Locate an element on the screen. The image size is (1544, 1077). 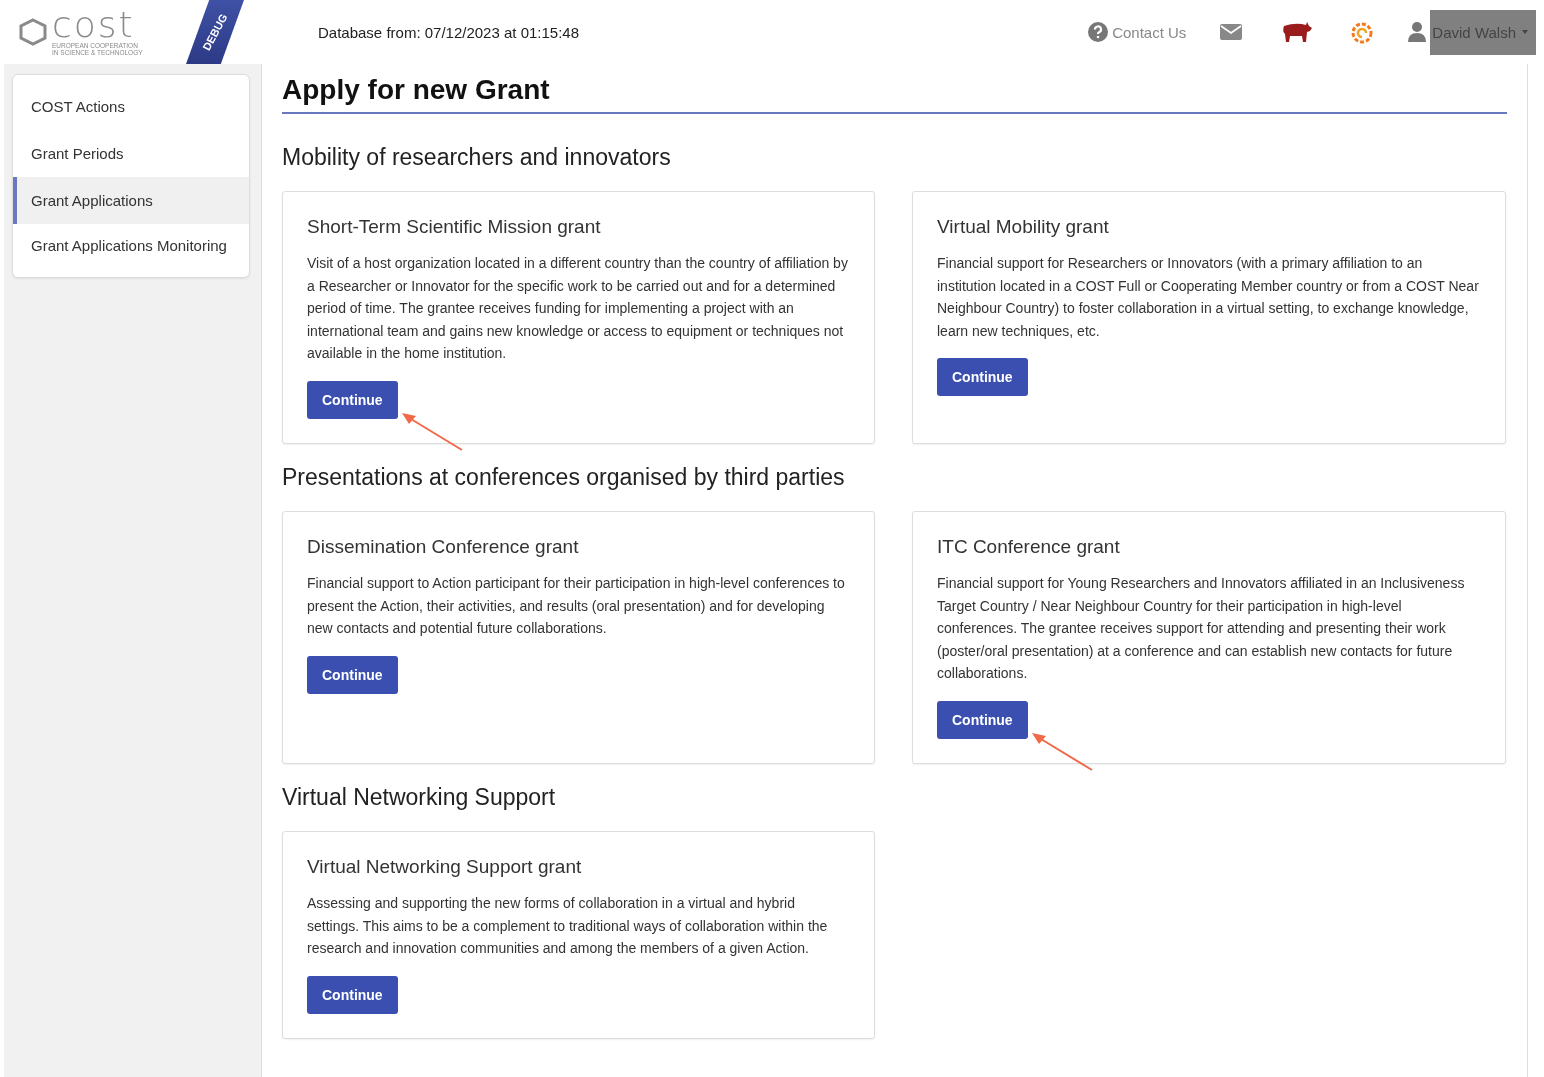
section-heading: Virtual Networking Support is located at coordinates (419, 797).